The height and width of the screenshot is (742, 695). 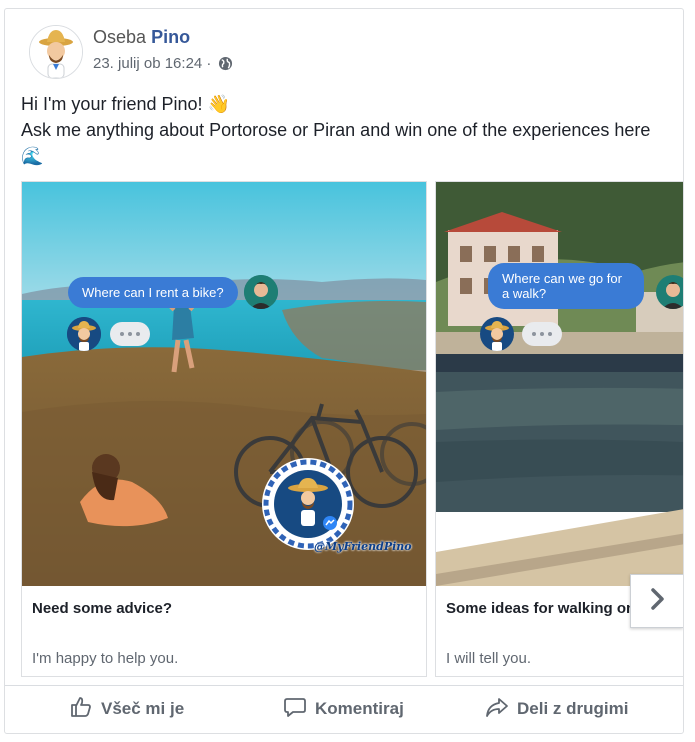 I want to click on author-first-name: Oseba, so click(x=120, y=37).